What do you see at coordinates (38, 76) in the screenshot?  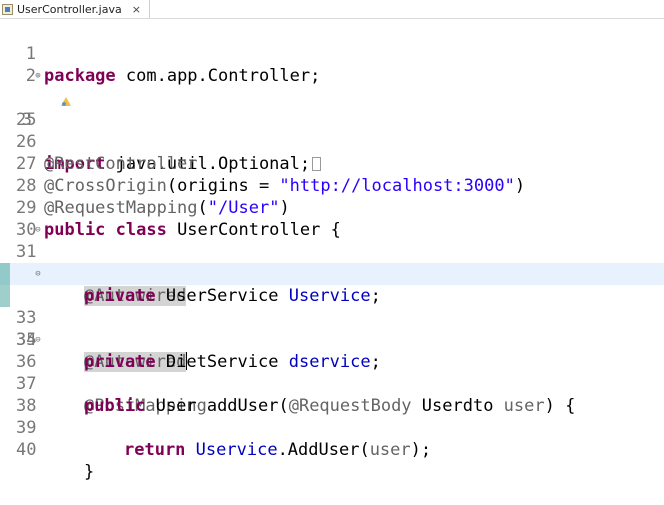 I see `expand-fold-icon: ⊕` at bounding box center [38, 76].